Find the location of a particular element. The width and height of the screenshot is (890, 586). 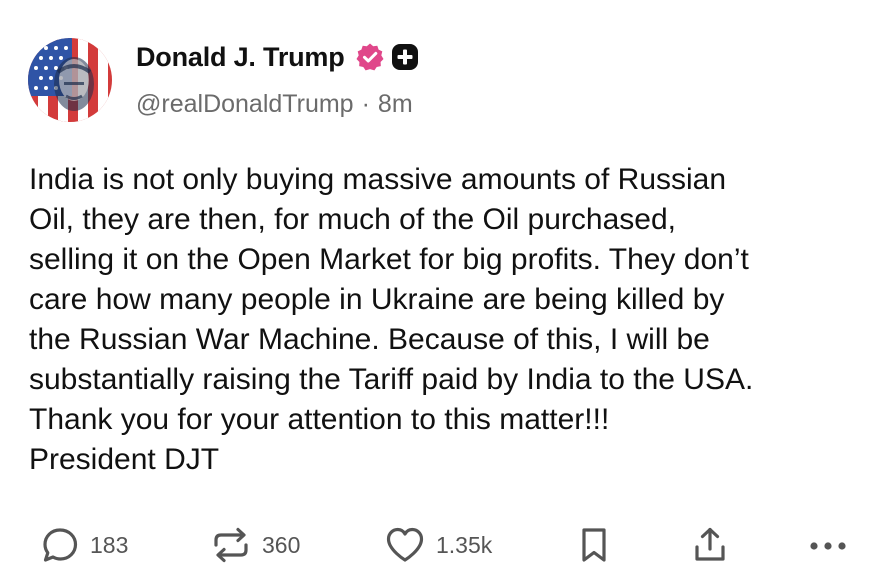

bookmark-button is located at coordinates (594, 545).